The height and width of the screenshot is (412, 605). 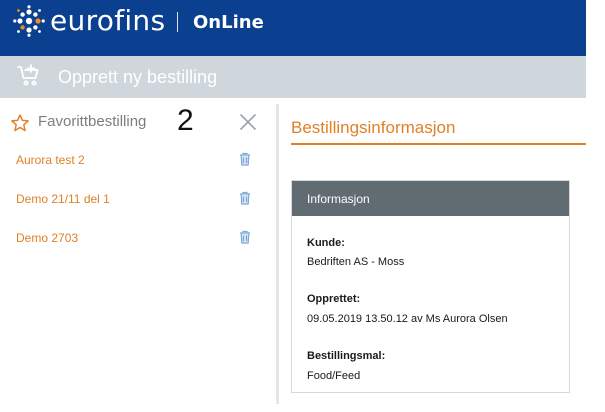 What do you see at coordinates (326, 243) in the screenshot?
I see `customer-label: Kunde:` at bounding box center [326, 243].